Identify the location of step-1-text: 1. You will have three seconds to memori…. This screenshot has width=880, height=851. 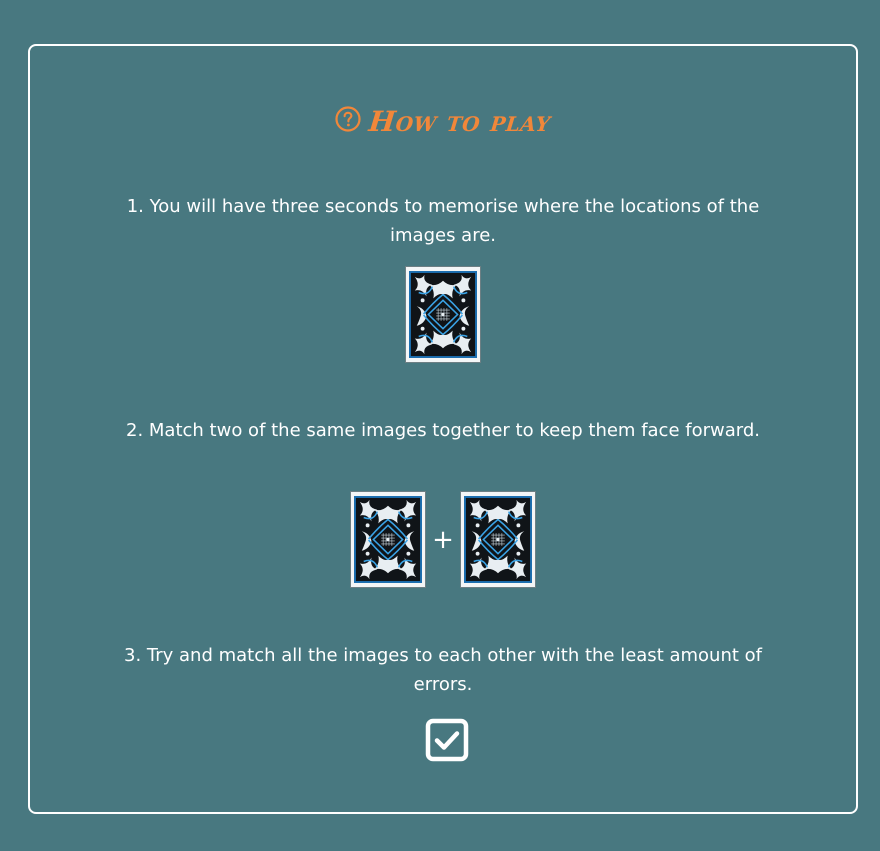
(443, 221).